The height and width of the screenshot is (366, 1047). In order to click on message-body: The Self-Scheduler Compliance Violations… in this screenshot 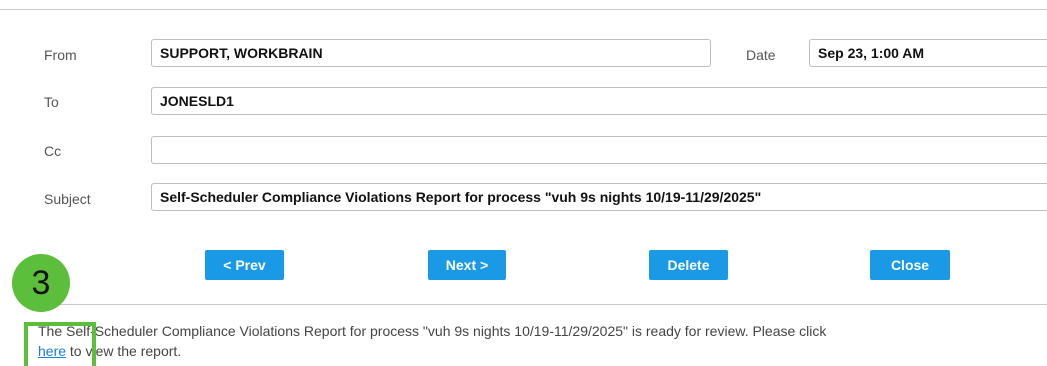, I will do `click(542, 341)`.